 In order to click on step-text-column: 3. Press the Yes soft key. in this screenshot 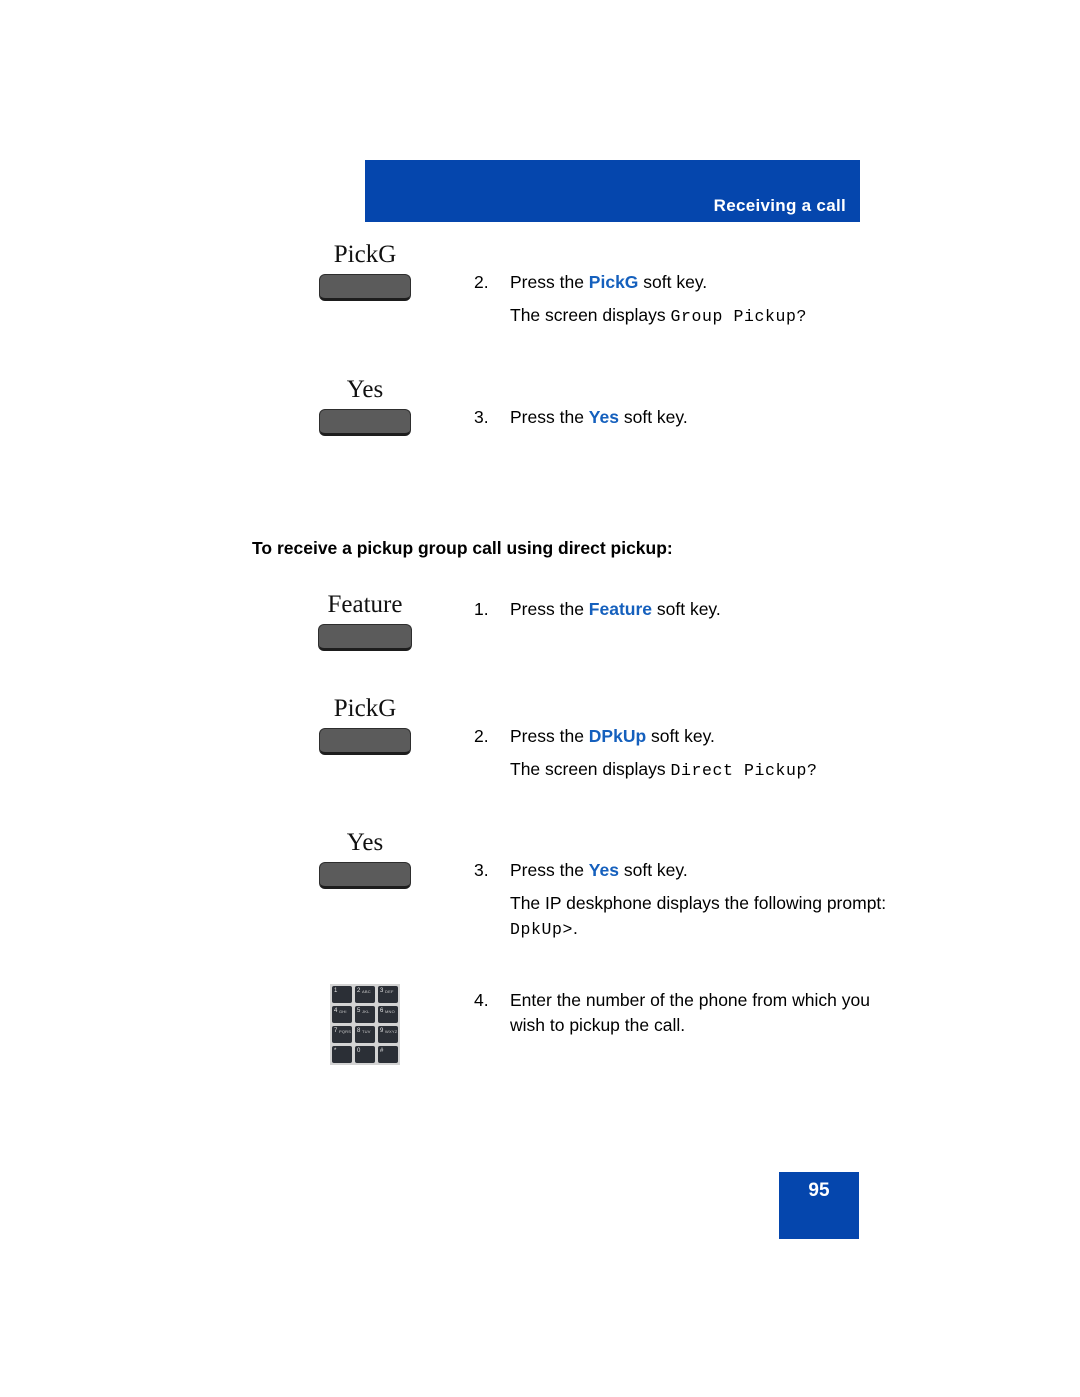, I will do `click(684, 417)`.